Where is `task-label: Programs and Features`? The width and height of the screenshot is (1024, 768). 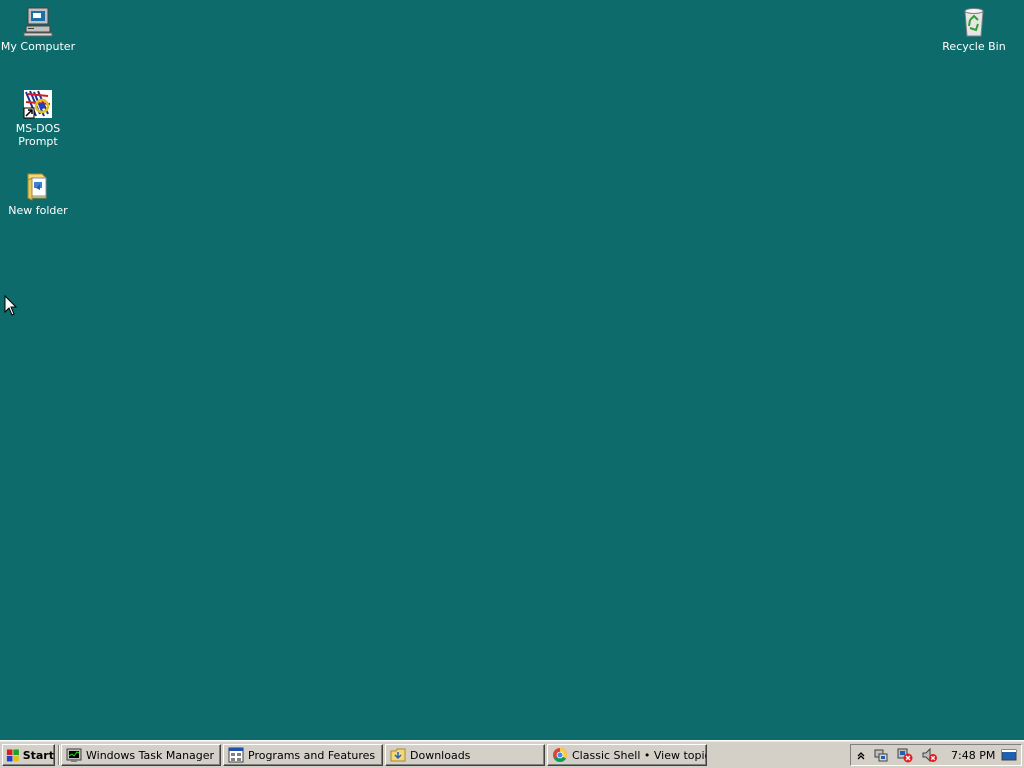
task-label: Programs and Features is located at coordinates (312, 755).